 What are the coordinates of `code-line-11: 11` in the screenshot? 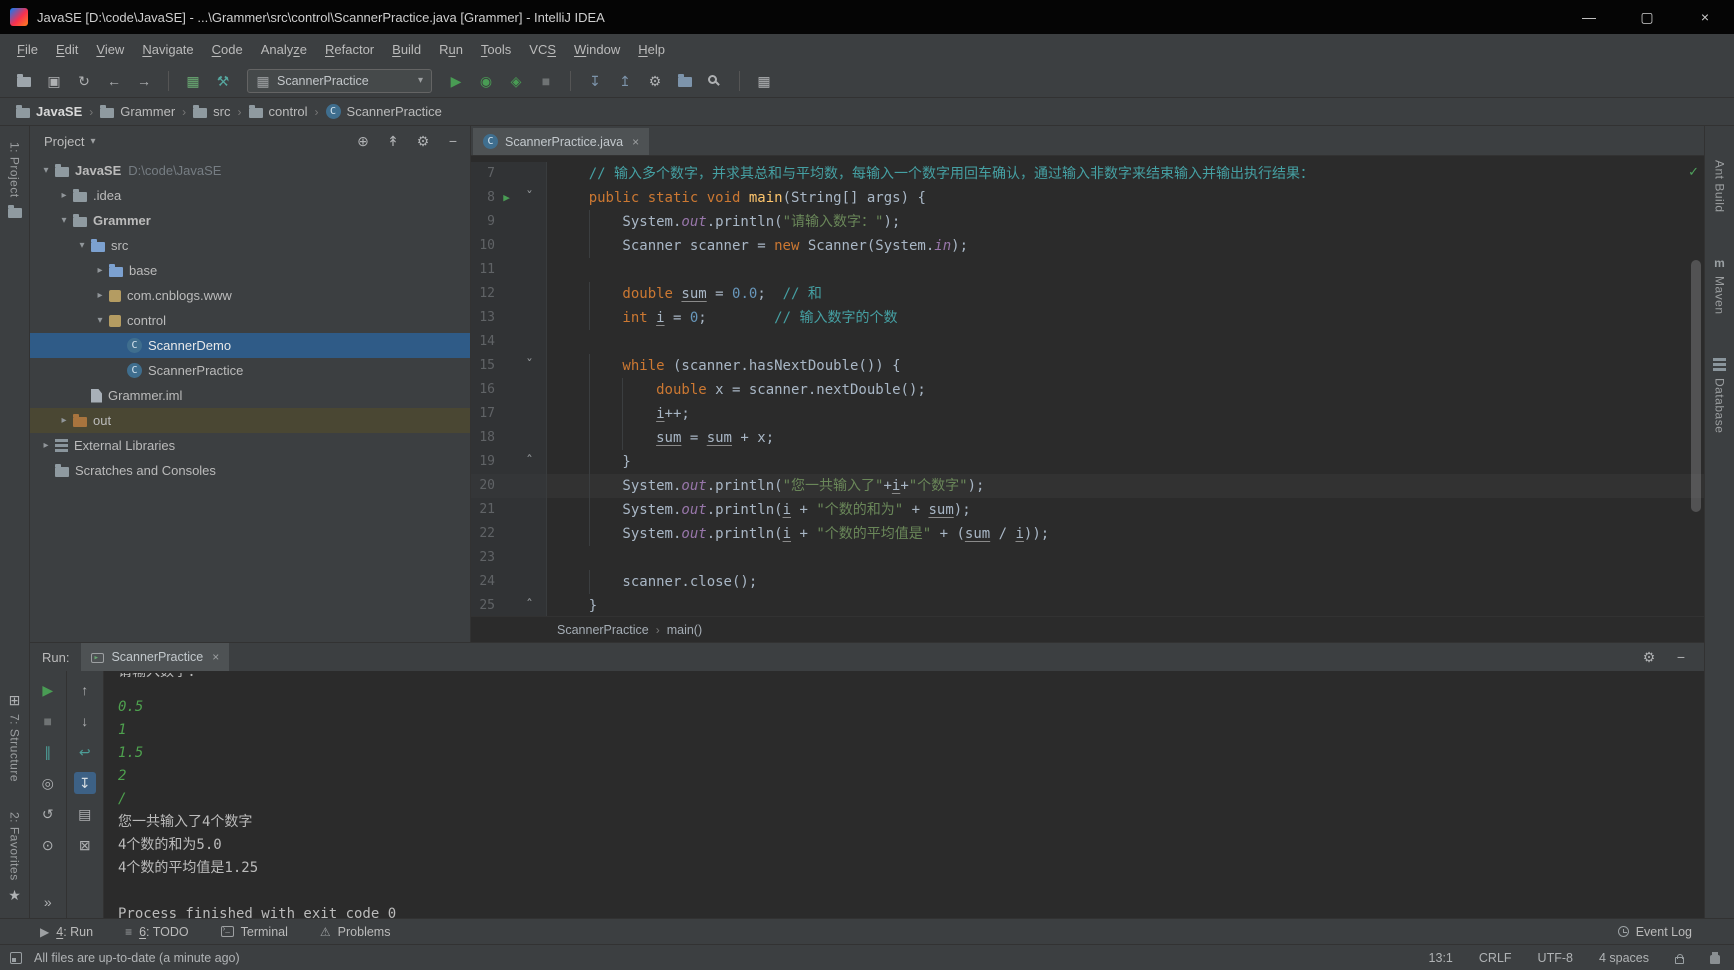 It's located at (1087, 270).